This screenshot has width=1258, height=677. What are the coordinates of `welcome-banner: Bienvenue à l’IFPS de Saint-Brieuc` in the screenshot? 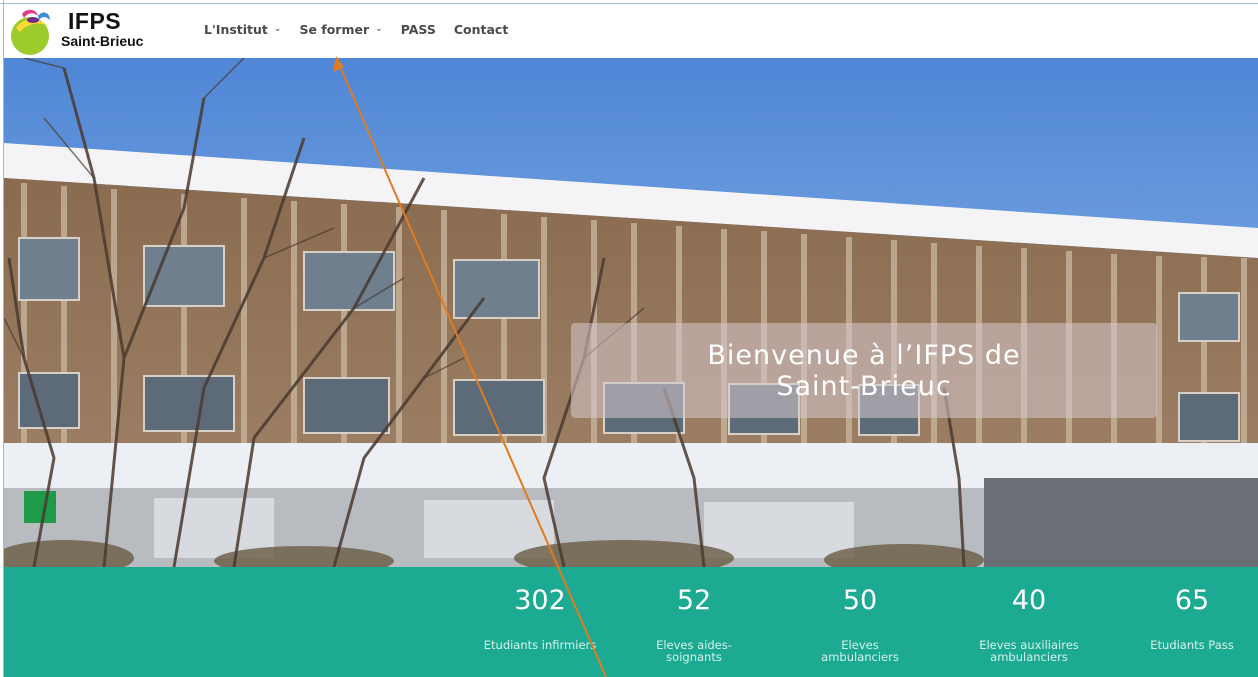 It's located at (864, 370).